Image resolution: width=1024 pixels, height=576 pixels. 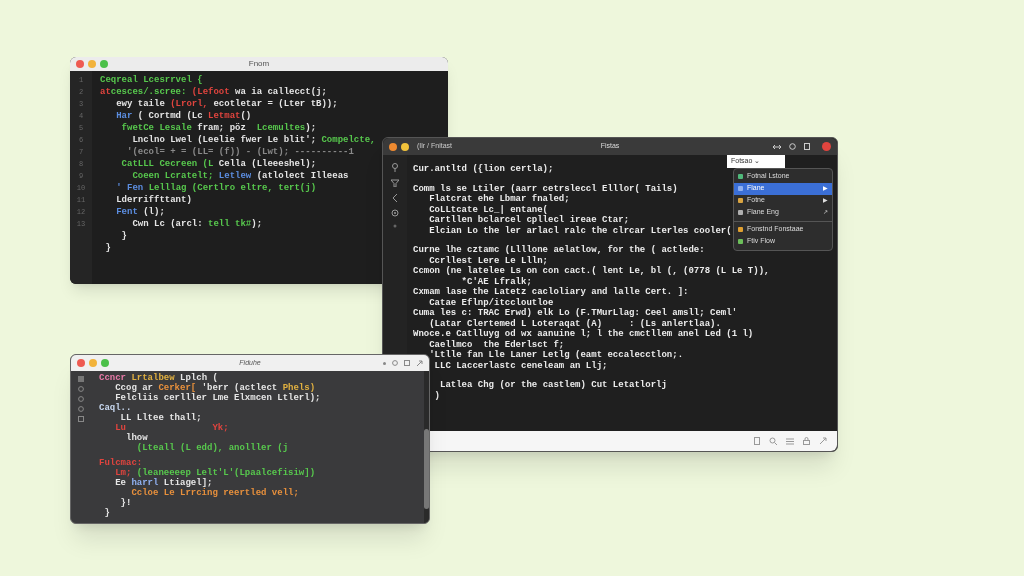 What do you see at coordinates (483, 169) in the screenshot?
I see `code-line: Cur.antltd ({lion certla);` at bounding box center [483, 169].